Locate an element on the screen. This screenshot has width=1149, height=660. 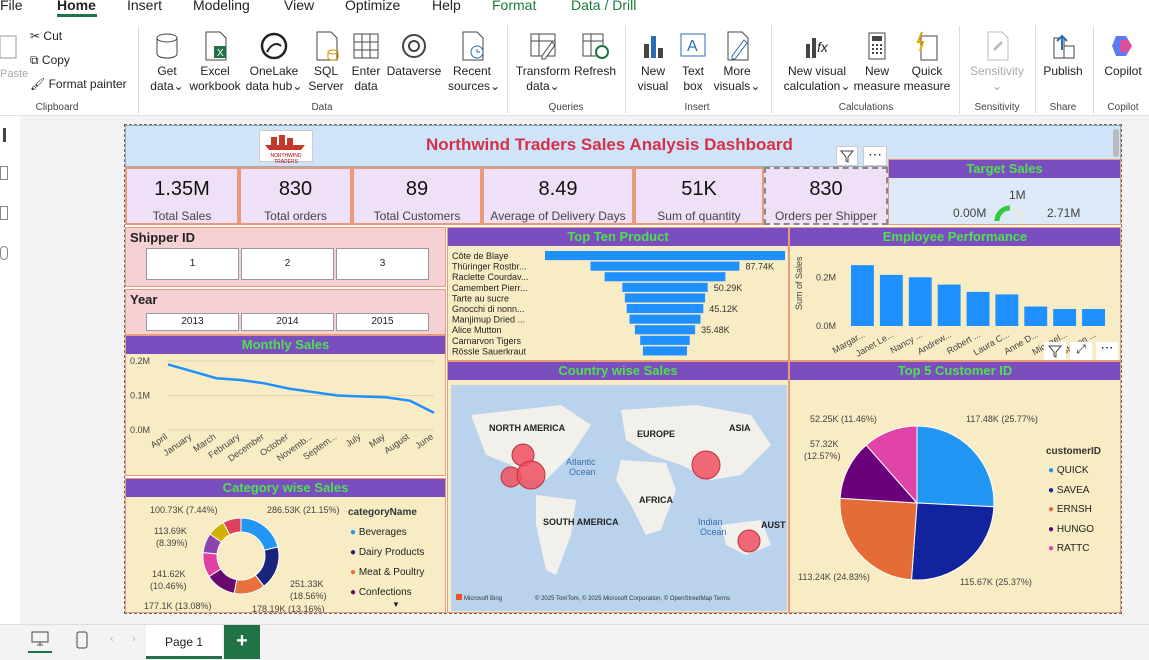
map-label: Atlantic is located at coordinates (581, 462).